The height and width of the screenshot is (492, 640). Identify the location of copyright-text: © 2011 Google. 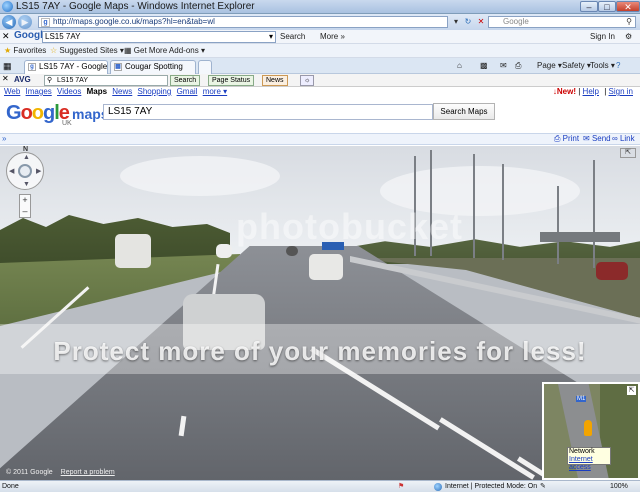
(29, 472).